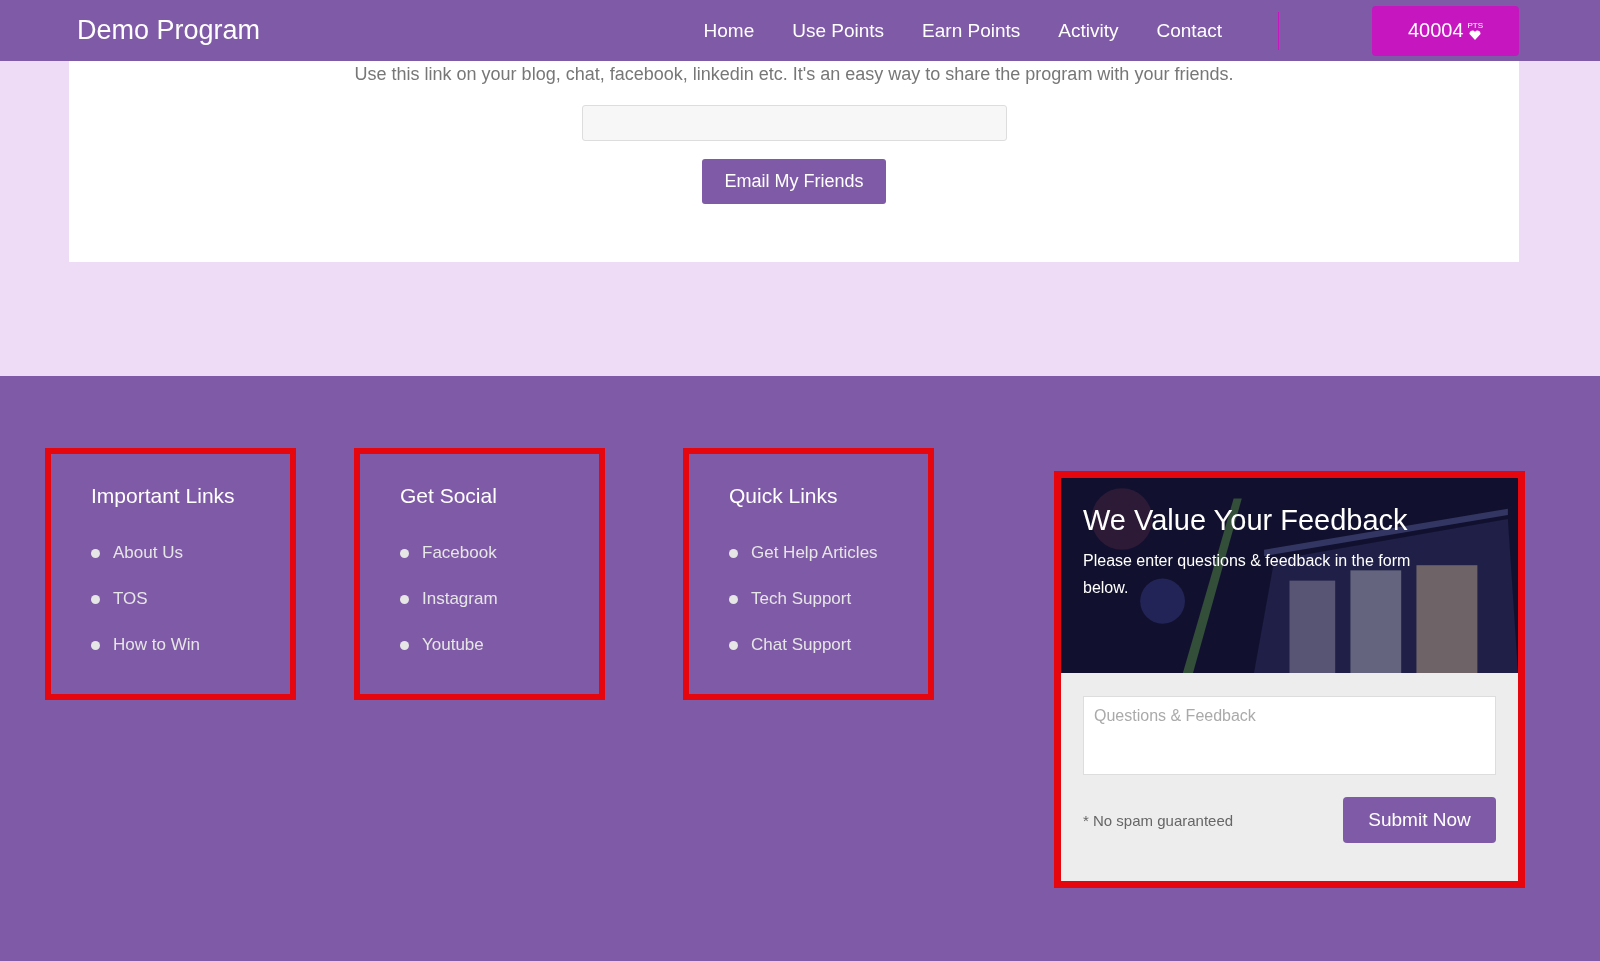 The width and height of the screenshot is (1600, 961). Describe the element at coordinates (1158, 820) in the screenshot. I see `spam-note: * No spam guaranteed` at that location.